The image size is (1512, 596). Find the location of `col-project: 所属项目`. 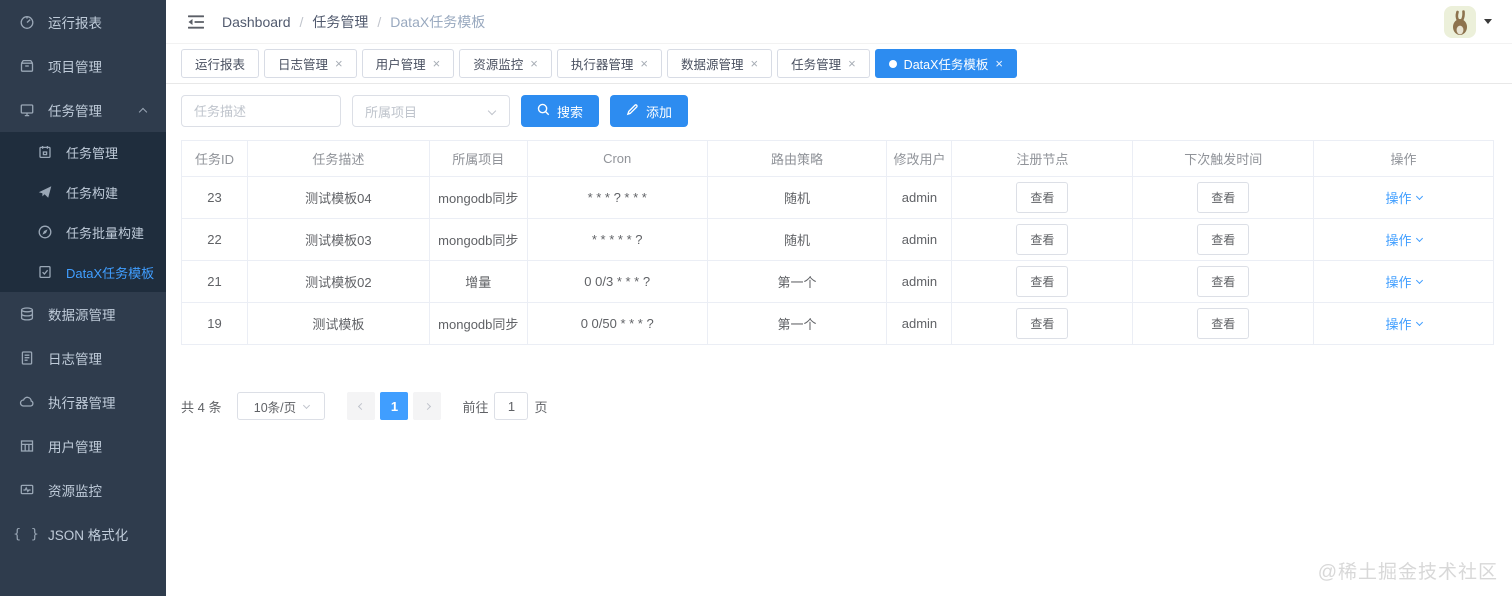

col-project: 所属项目 is located at coordinates (478, 158).